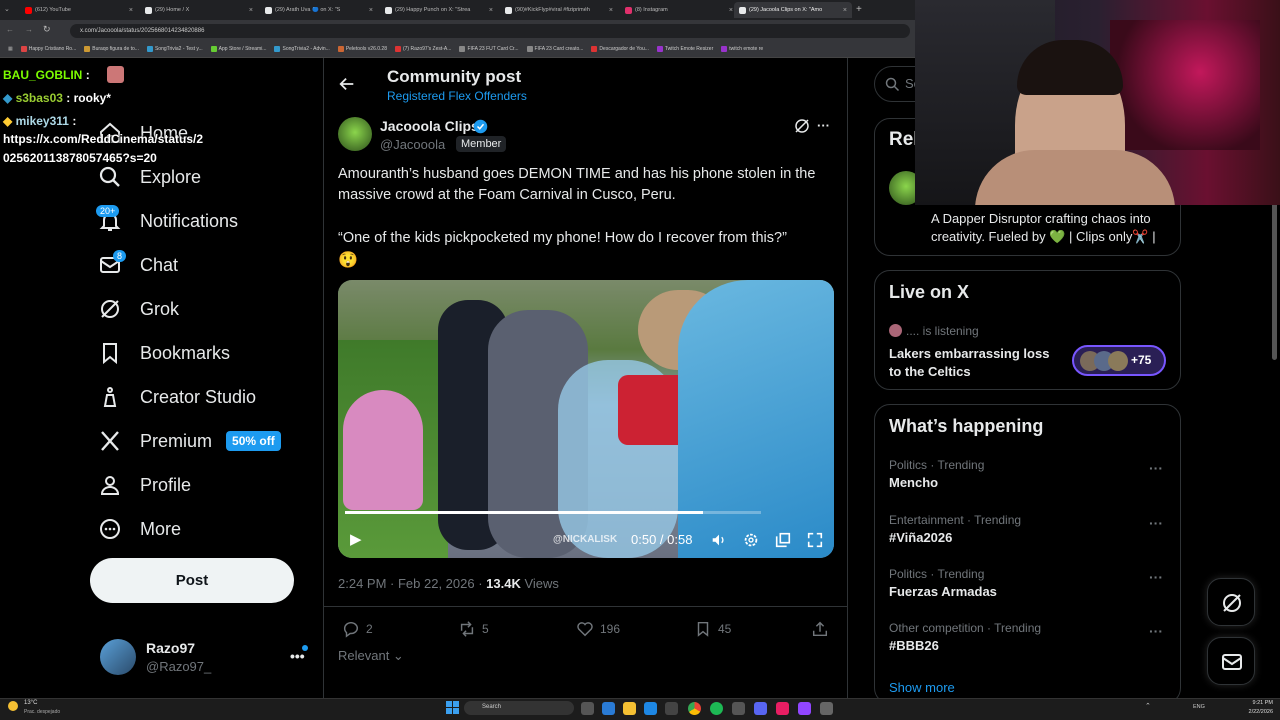 The image size is (1280, 720). Describe the element at coordinates (519, 708) in the screenshot. I see `taskbar-search: Search` at that location.